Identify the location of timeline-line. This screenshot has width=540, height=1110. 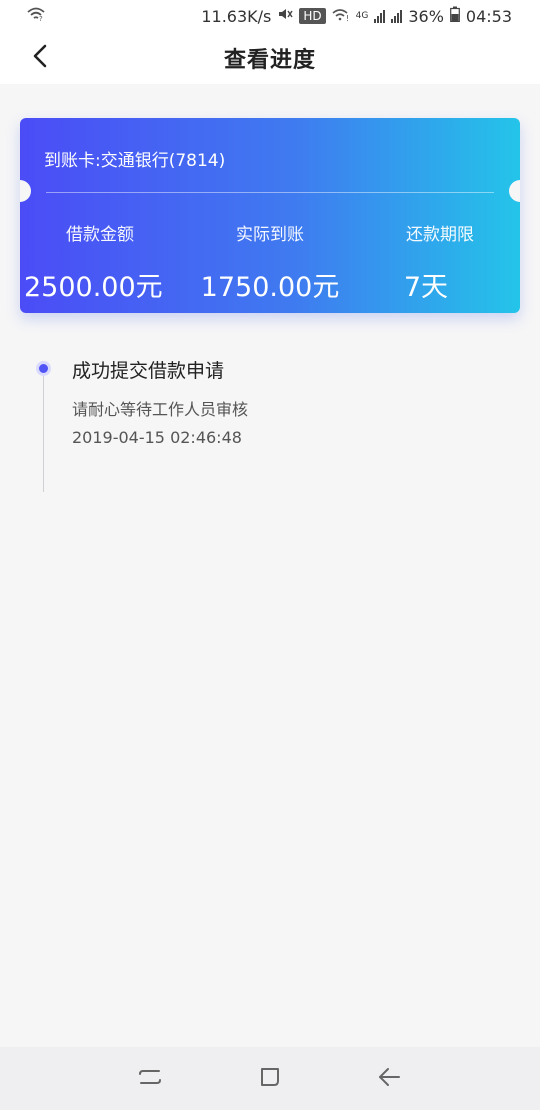
(43, 433).